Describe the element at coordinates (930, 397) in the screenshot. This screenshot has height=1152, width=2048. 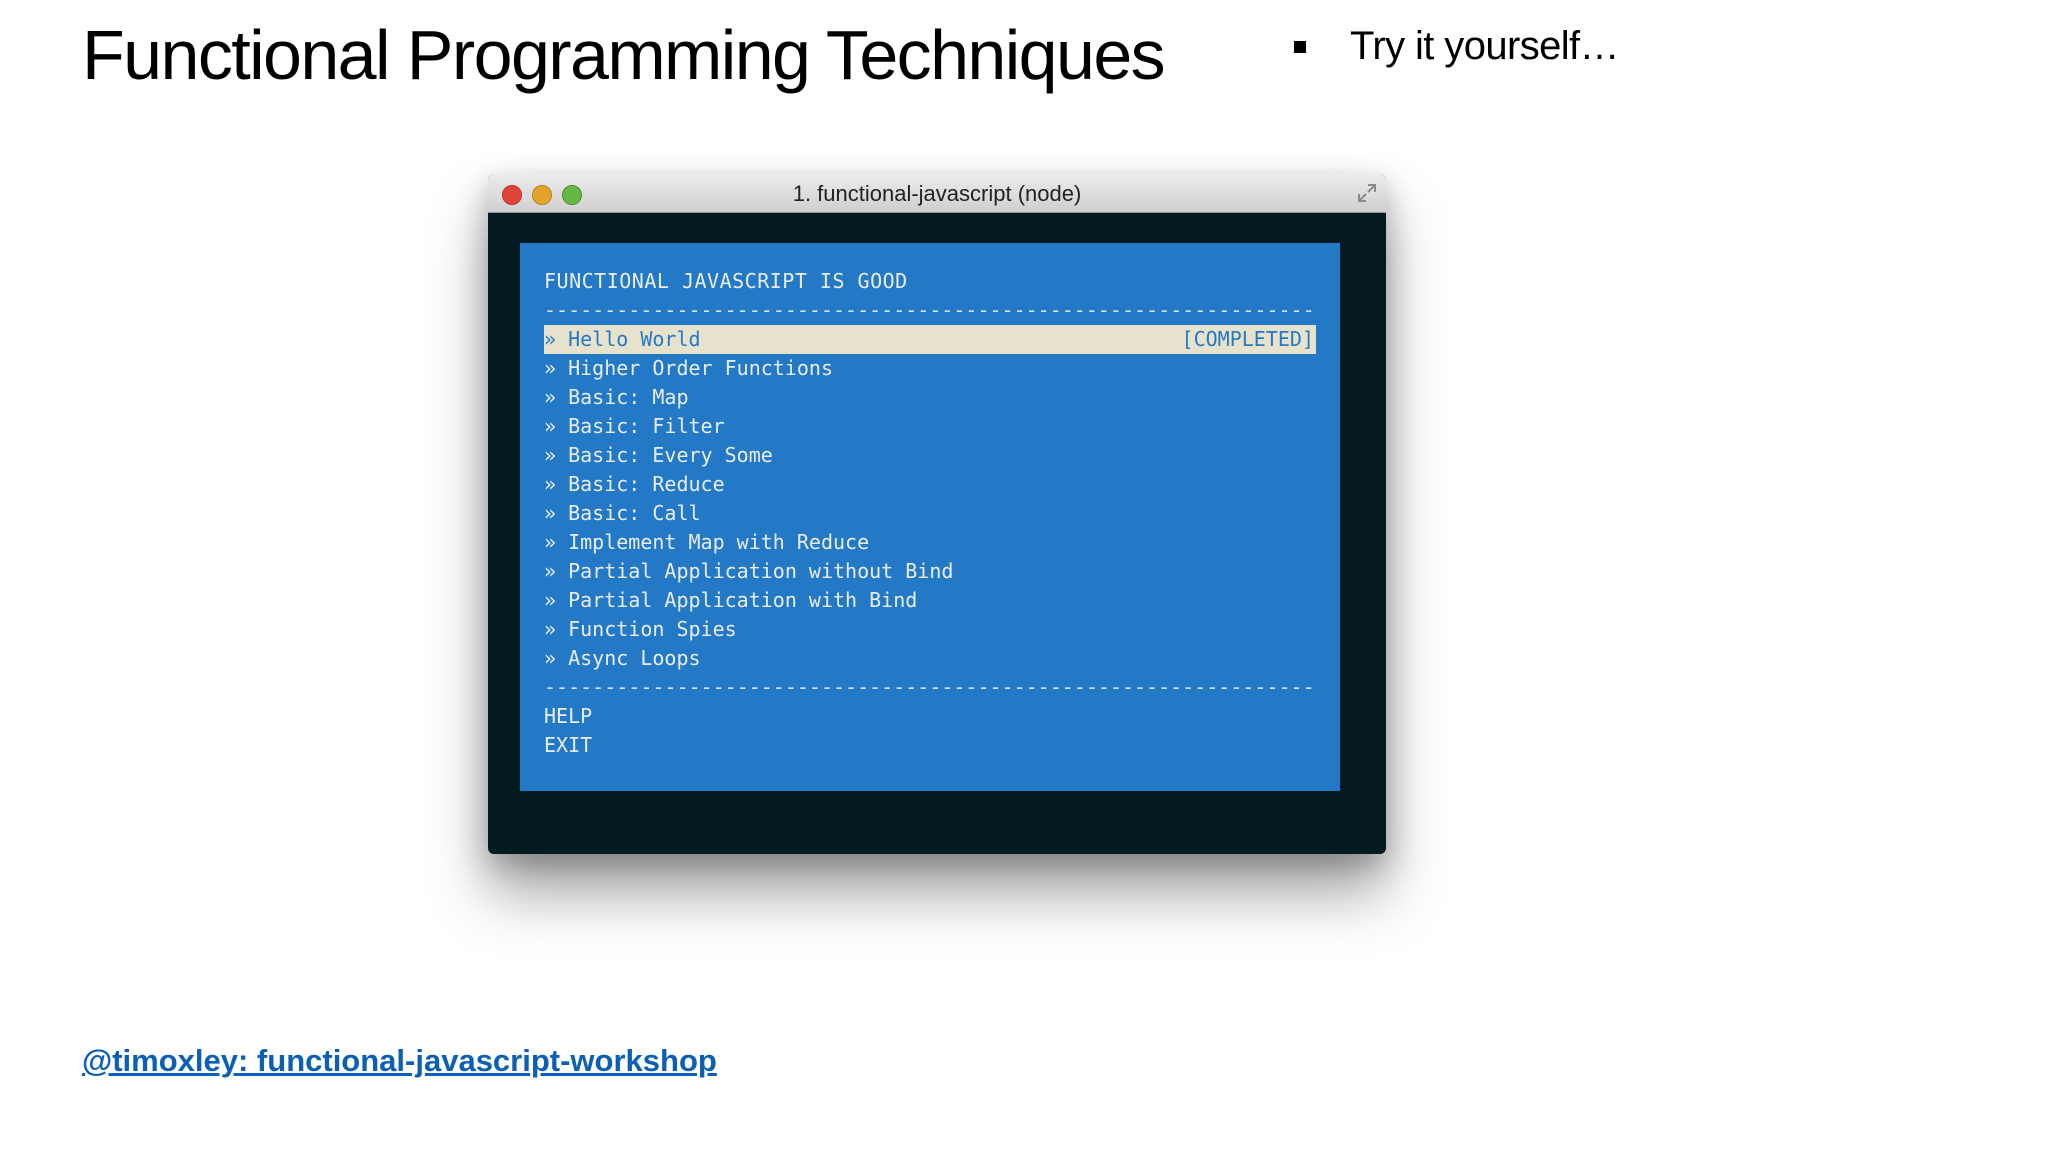
I see `menu-item-basic-map: » Basic: Map` at that location.